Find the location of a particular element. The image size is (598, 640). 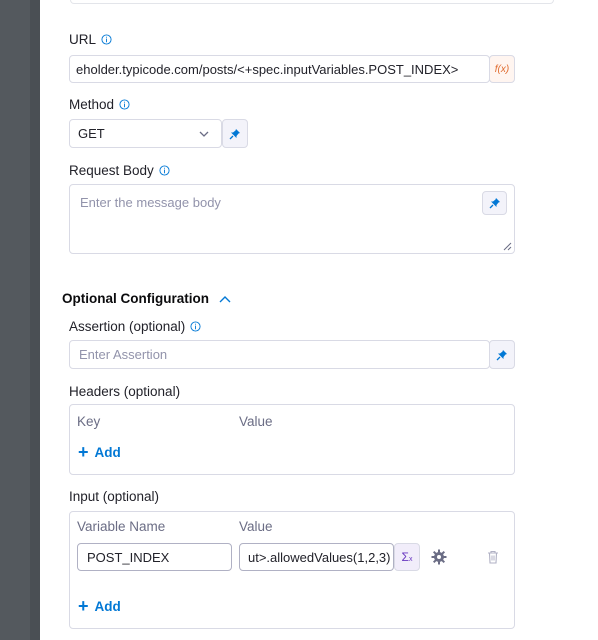

fx-button: f(x) is located at coordinates (502, 69).